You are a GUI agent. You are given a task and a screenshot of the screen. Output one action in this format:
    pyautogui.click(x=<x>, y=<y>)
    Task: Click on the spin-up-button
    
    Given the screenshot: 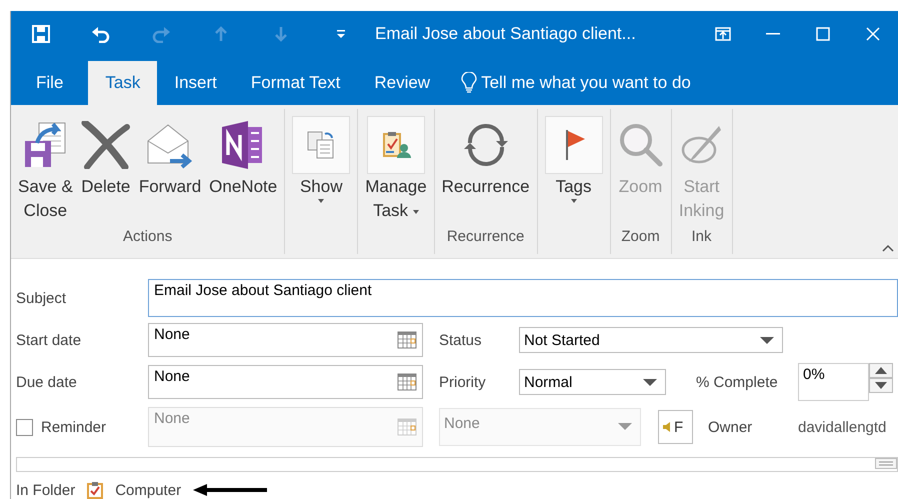 What is the action you would take?
    pyautogui.click(x=881, y=370)
    